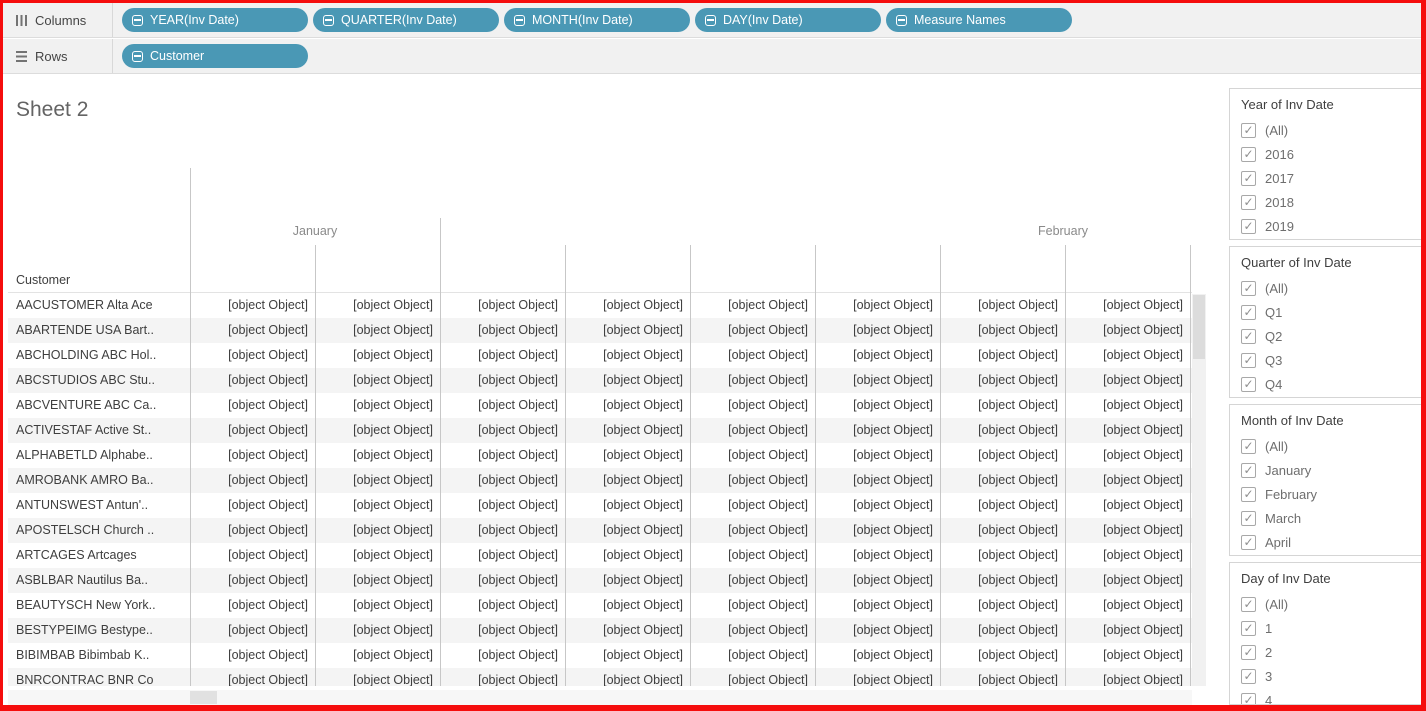 This screenshot has height=711, width=1426. What do you see at coordinates (788, 20) in the screenshot?
I see `column-pill: DAY(Inv Date)` at bounding box center [788, 20].